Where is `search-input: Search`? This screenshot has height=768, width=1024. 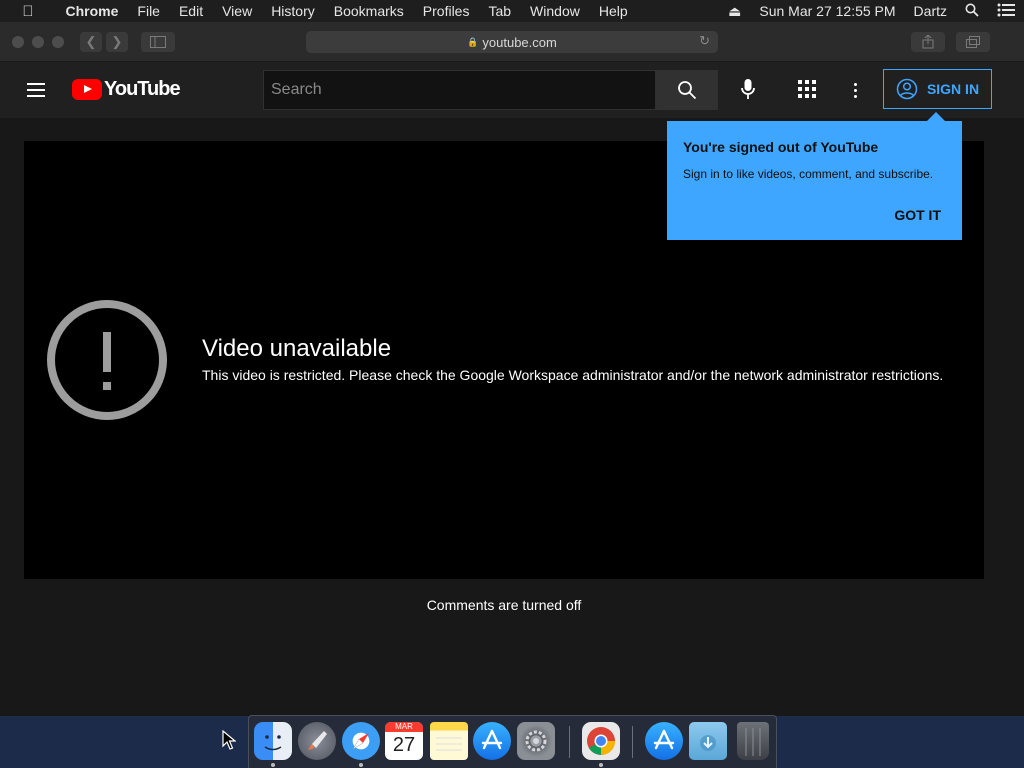
search-input: Search is located at coordinates (459, 90).